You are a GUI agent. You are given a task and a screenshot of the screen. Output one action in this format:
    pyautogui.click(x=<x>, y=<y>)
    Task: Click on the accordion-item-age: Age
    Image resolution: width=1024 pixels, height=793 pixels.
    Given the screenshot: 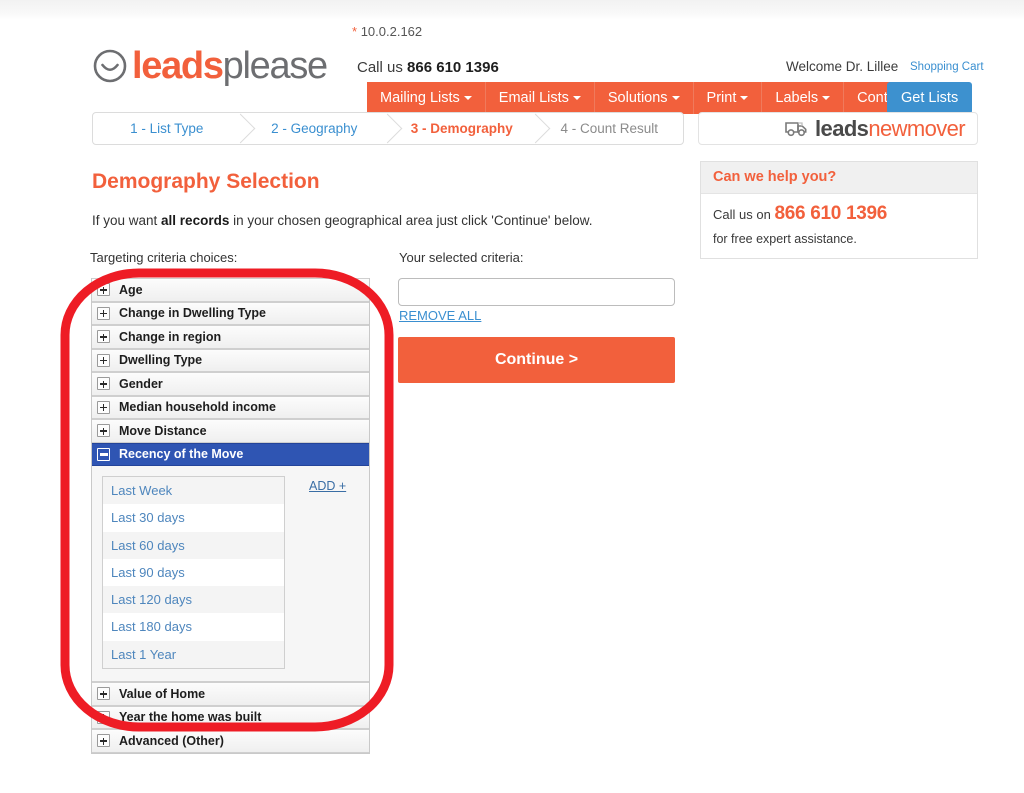 What is the action you would take?
    pyautogui.click(x=230, y=290)
    